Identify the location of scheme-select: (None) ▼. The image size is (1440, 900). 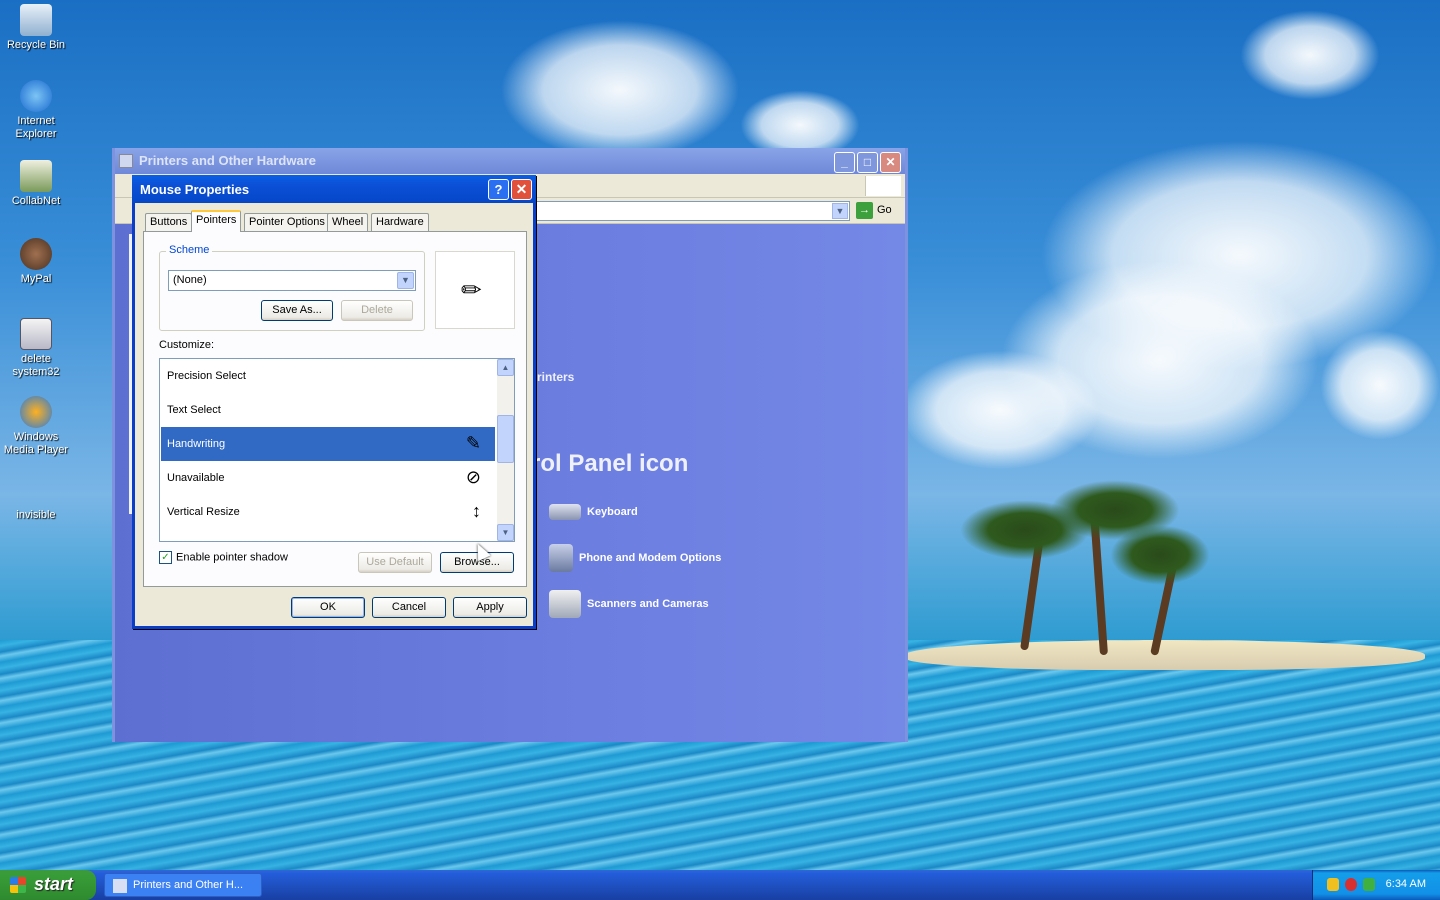
(292, 280).